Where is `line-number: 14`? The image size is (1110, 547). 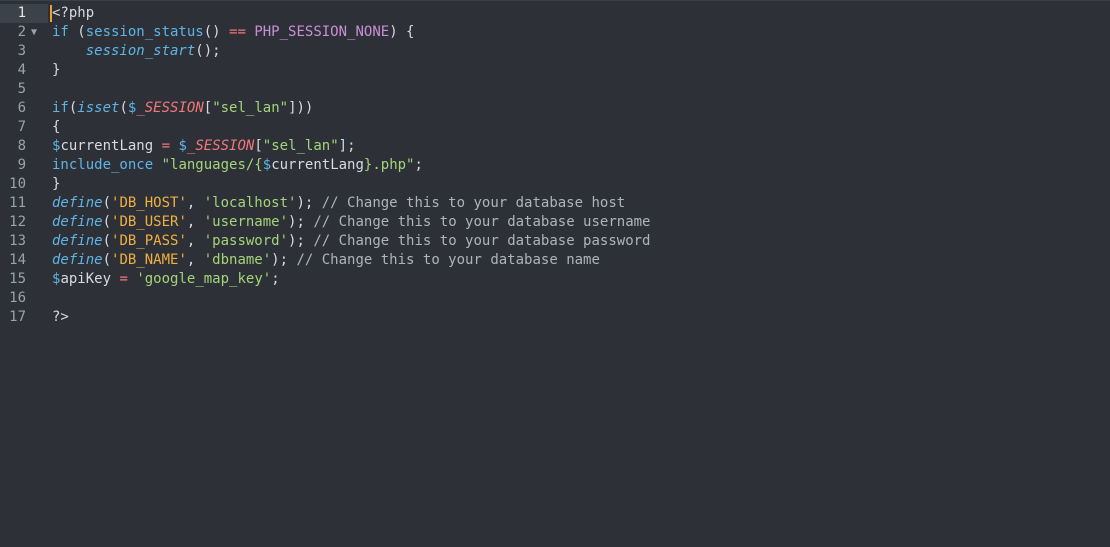
line-number: 14 is located at coordinates (17, 260).